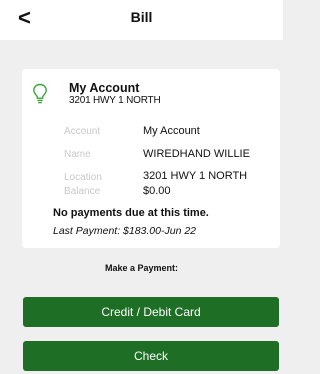 This screenshot has width=320, height=374. I want to click on balance-value: $0.00, so click(157, 191).